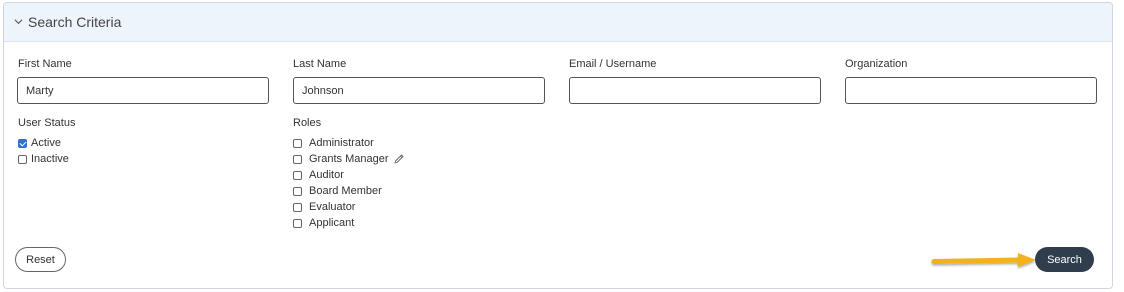 The height and width of the screenshot is (292, 1124). Describe the element at coordinates (613, 64) in the screenshot. I see `email-username-label: Email / Username` at that location.